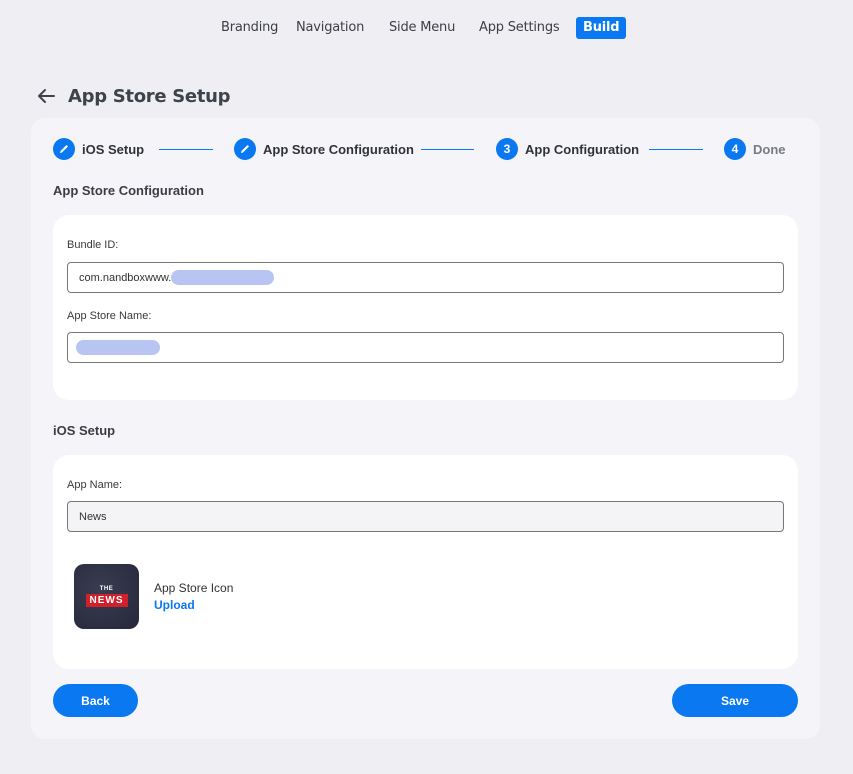 This screenshot has height=774, width=853. Describe the element at coordinates (249, 28) in the screenshot. I see `tab-branding: Branding` at that location.